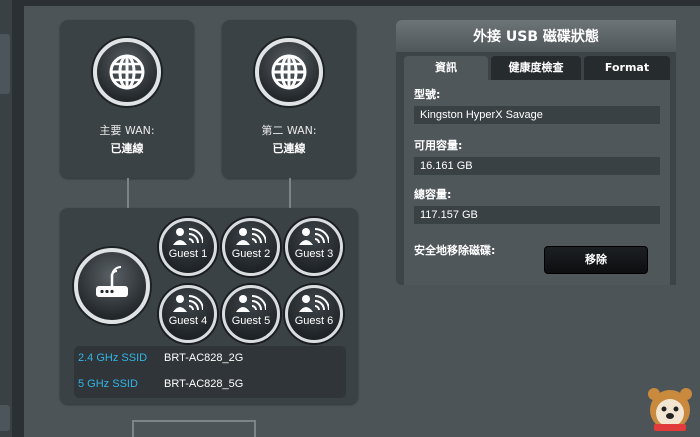 The width and height of the screenshot is (700, 437). What do you see at coordinates (127, 130) in the screenshot?
I see `primary-wan-label: 主要 WAN:` at bounding box center [127, 130].